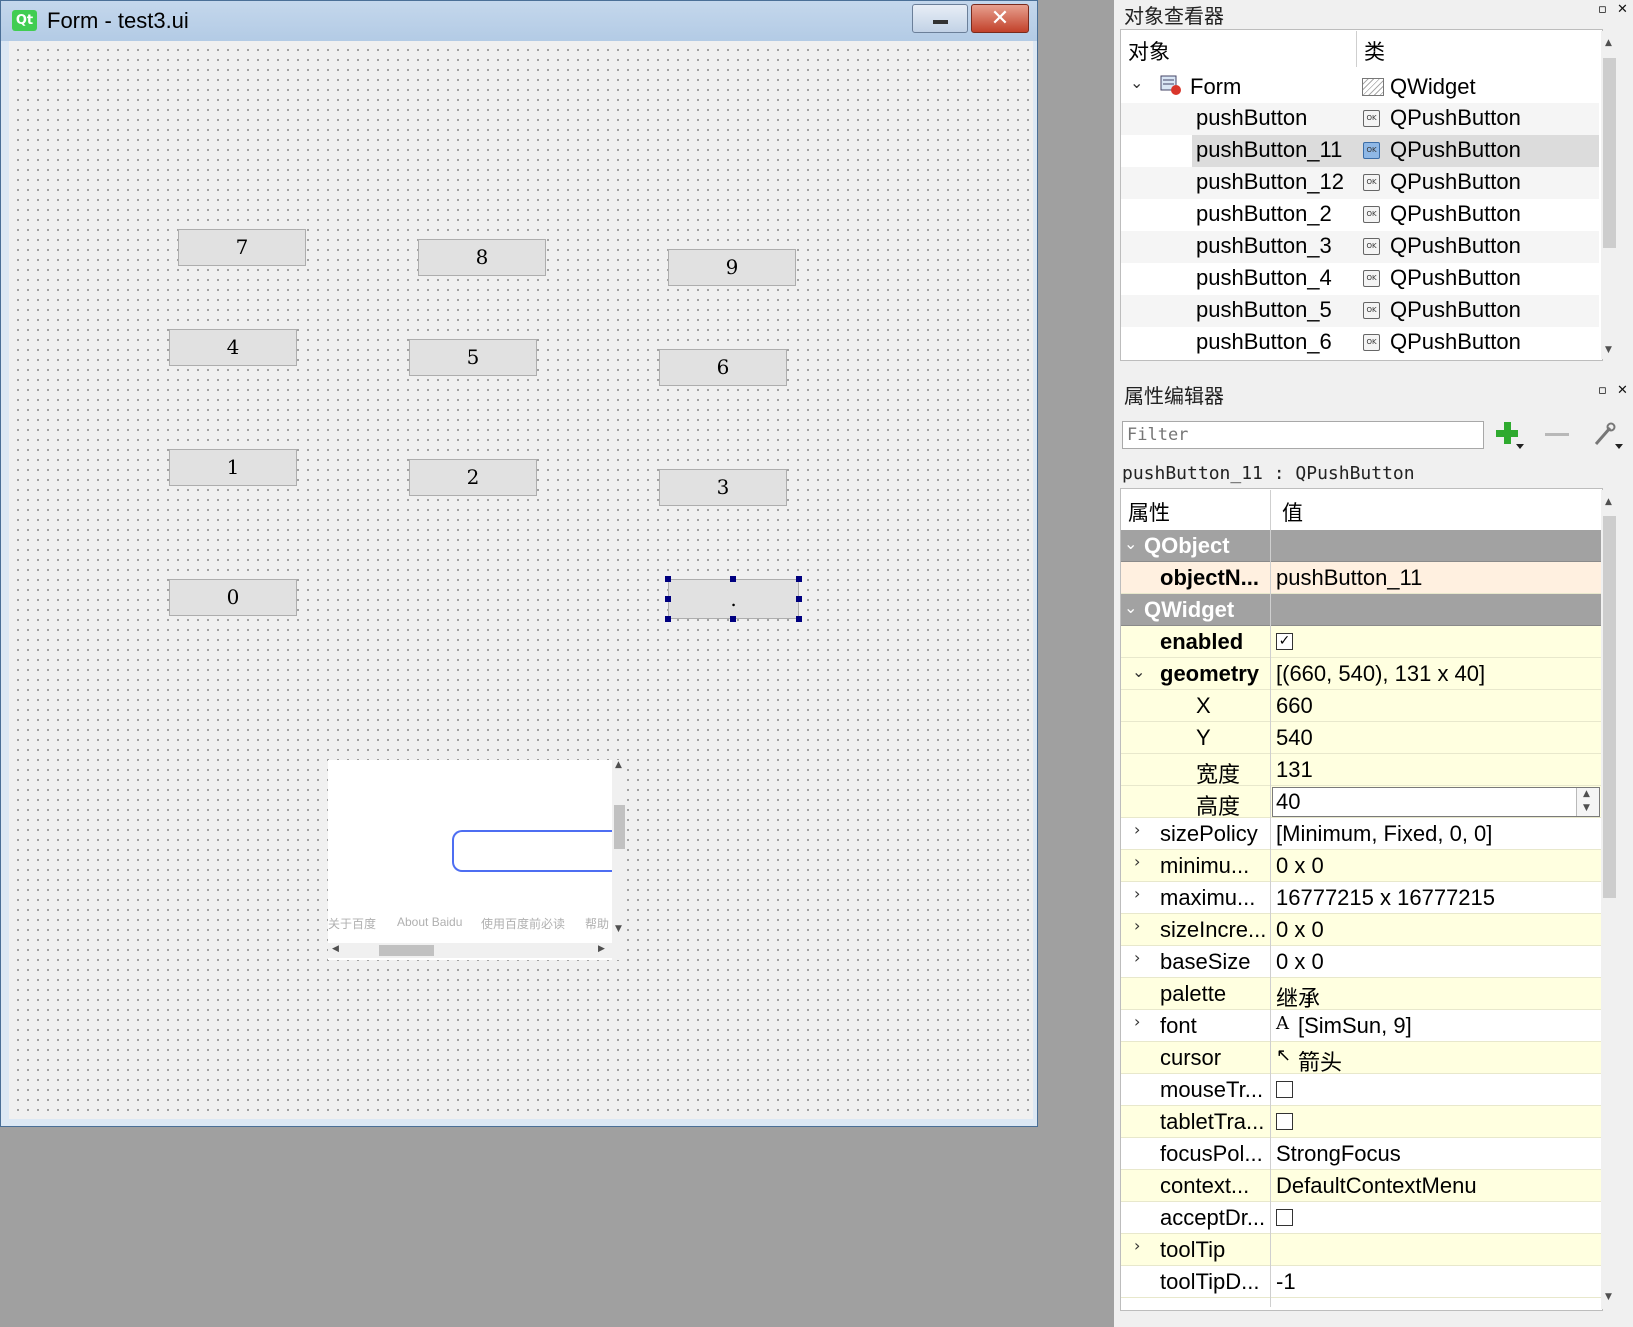  Describe the element at coordinates (473, 357) in the screenshot. I see `calc-button-5: 5` at that location.